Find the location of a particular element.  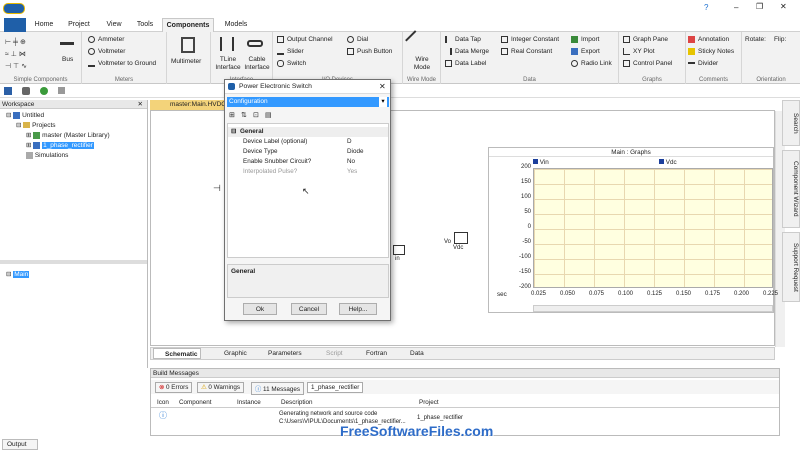

run-icon is located at coordinates (44, 91).